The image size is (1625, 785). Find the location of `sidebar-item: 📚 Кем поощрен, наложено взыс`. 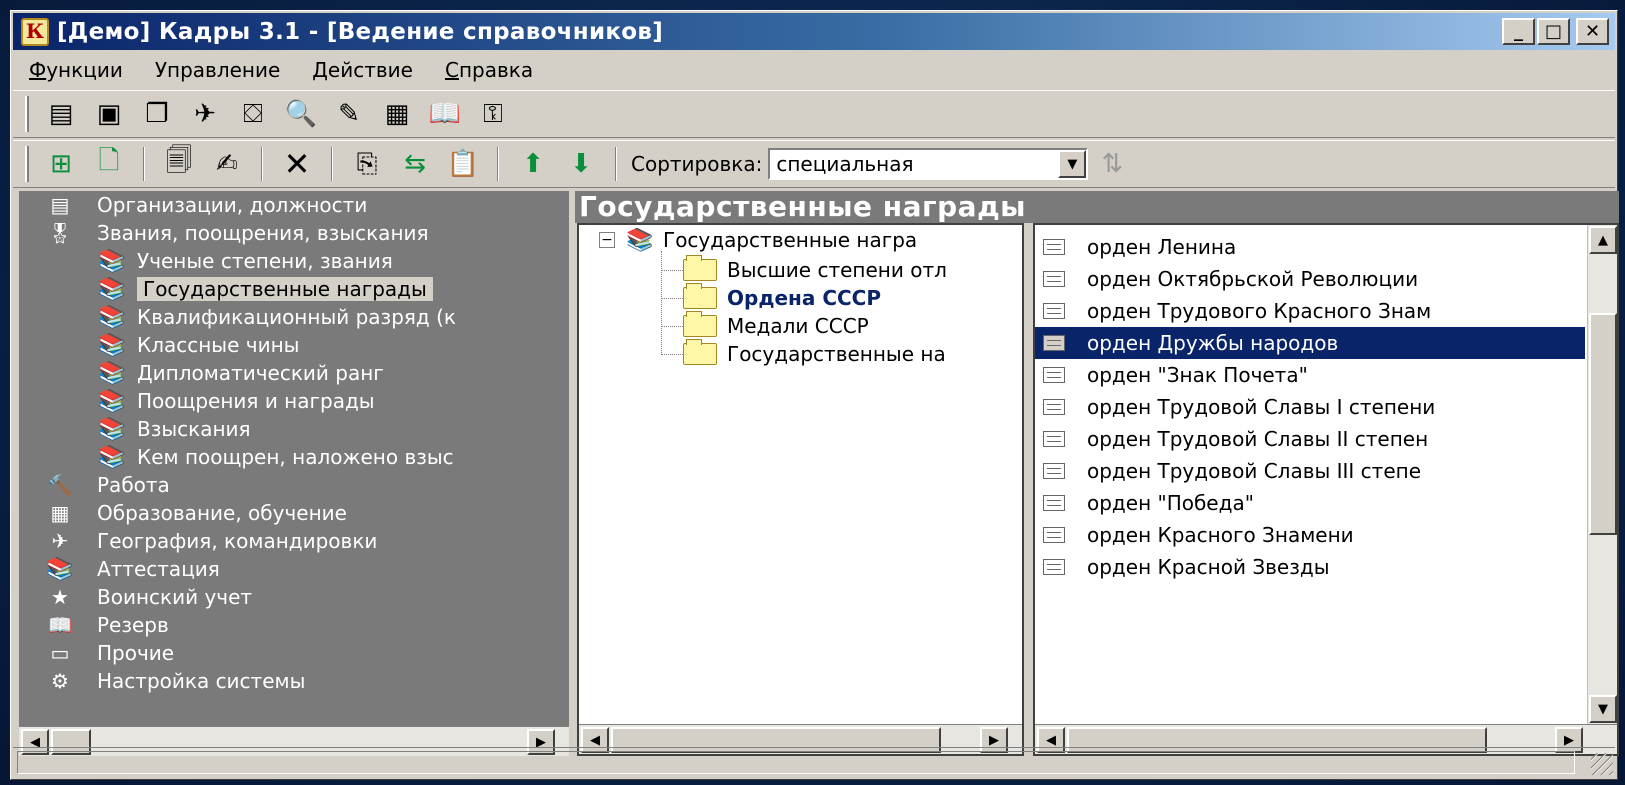

sidebar-item: 📚 Кем поощрен, наложено взыс is located at coordinates (294, 457).